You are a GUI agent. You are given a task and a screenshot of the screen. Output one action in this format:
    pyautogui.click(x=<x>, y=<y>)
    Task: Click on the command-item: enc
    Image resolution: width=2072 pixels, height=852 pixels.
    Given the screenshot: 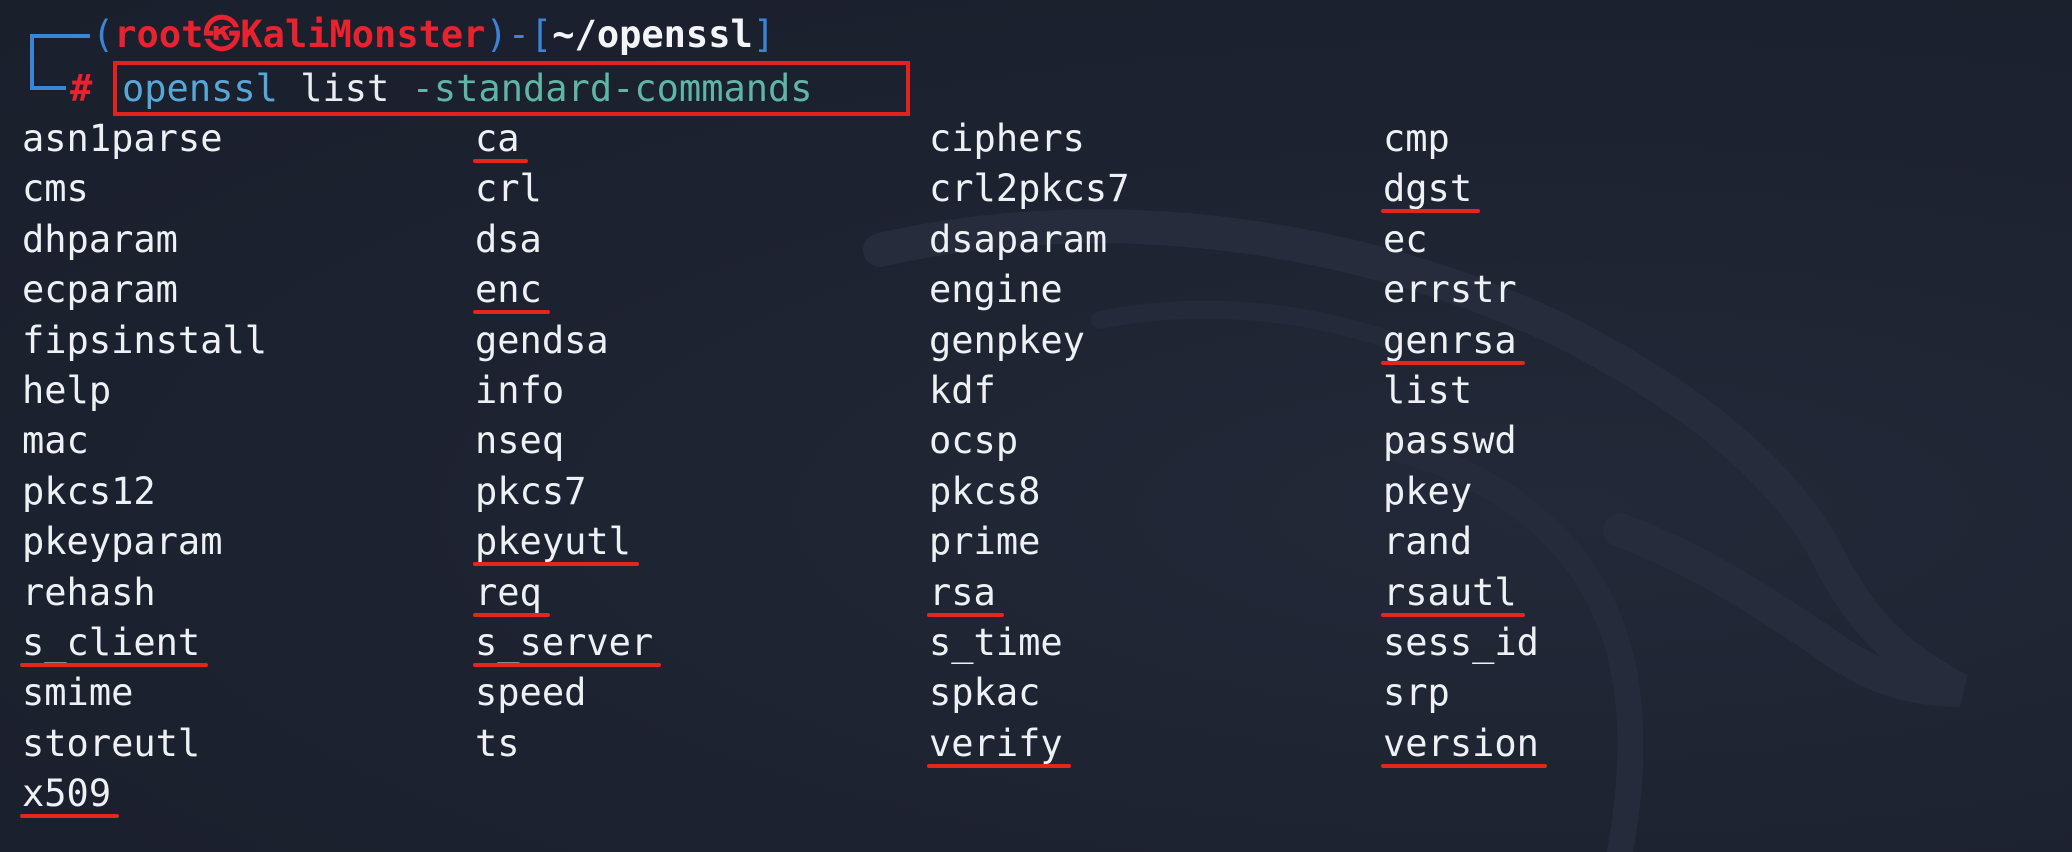 What is the action you would take?
    pyautogui.click(x=508, y=290)
    